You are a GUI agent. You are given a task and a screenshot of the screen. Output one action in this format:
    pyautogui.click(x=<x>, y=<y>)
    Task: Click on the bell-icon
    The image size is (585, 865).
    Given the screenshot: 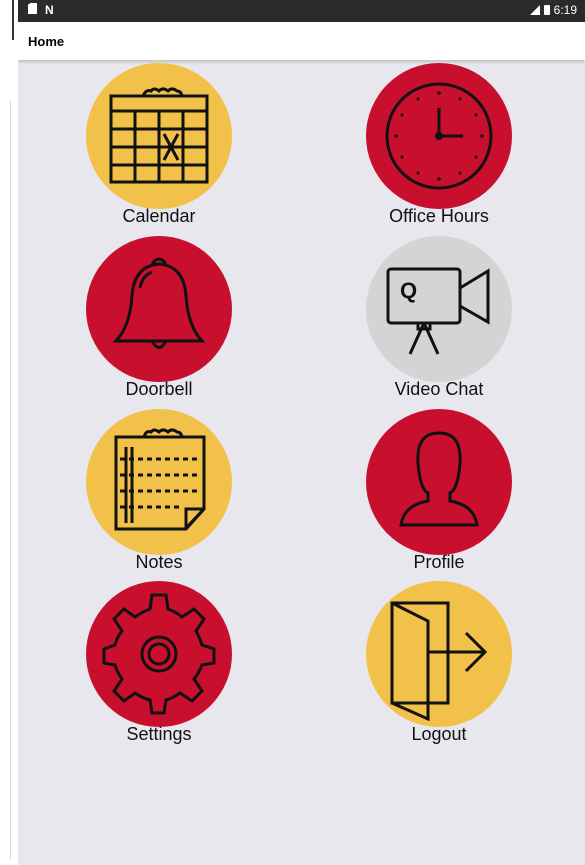 What is the action you would take?
    pyautogui.click(x=159, y=303)
    